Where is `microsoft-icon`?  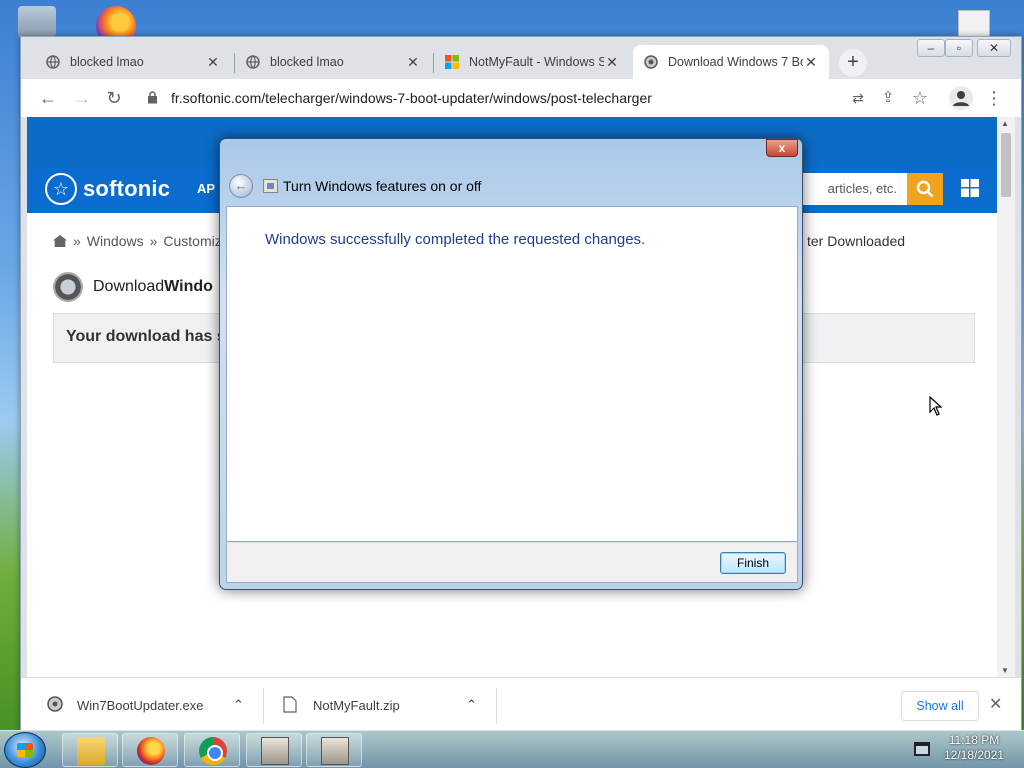
microsoft-icon is located at coordinates (452, 62).